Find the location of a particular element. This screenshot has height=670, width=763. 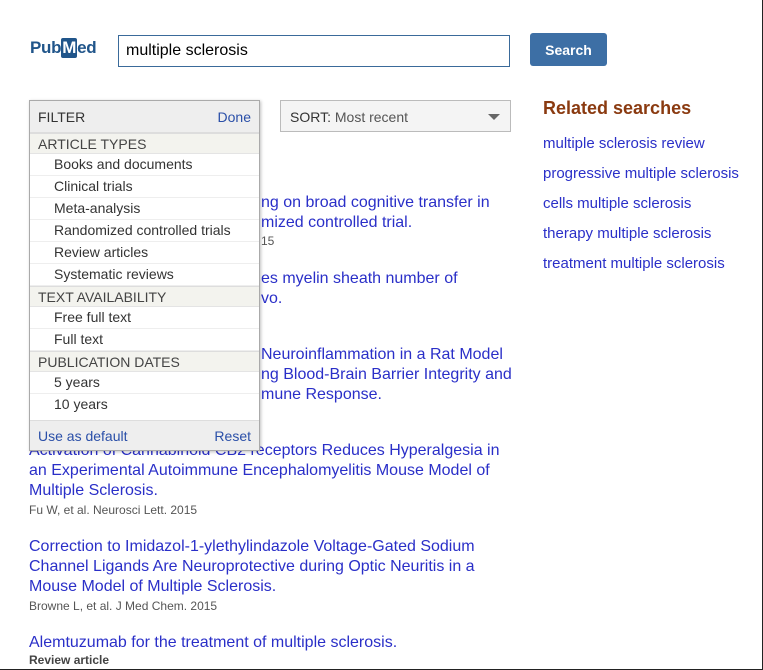

filter-review: Review articles is located at coordinates (144, 253).